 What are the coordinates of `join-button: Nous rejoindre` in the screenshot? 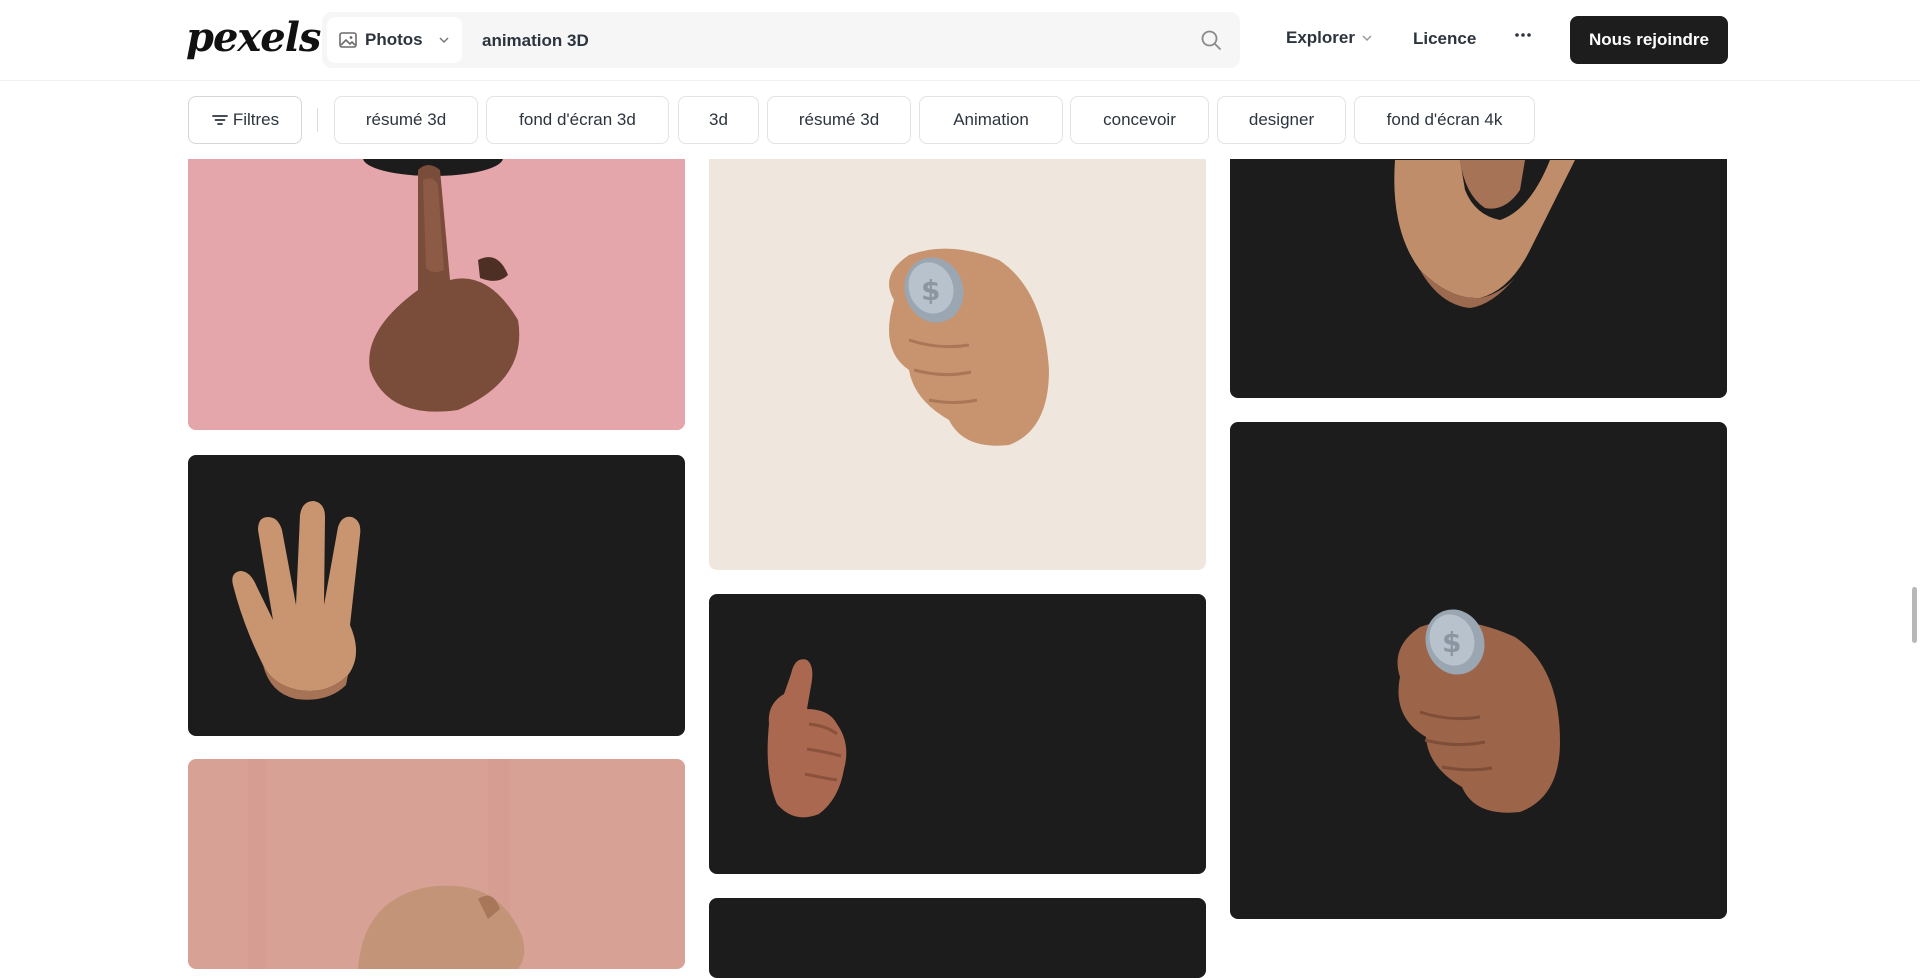 It's located at (1649, 40).